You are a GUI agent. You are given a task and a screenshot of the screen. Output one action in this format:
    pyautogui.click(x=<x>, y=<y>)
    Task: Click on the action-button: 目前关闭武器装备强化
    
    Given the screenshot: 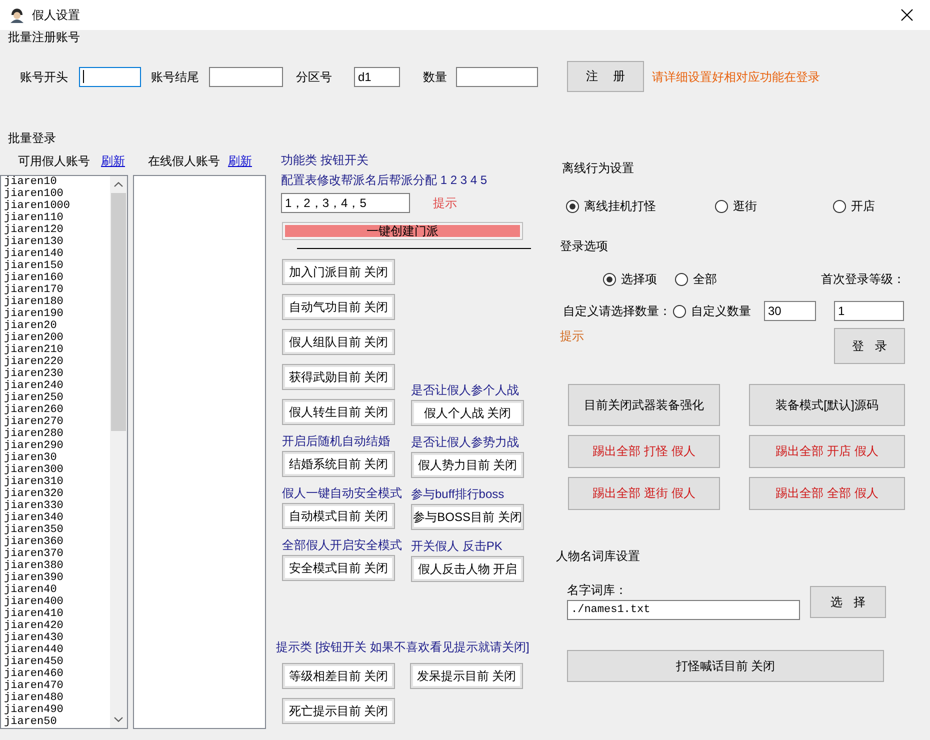 What is the action you would take?
    pyautogui.click(x=644, y=405)
    